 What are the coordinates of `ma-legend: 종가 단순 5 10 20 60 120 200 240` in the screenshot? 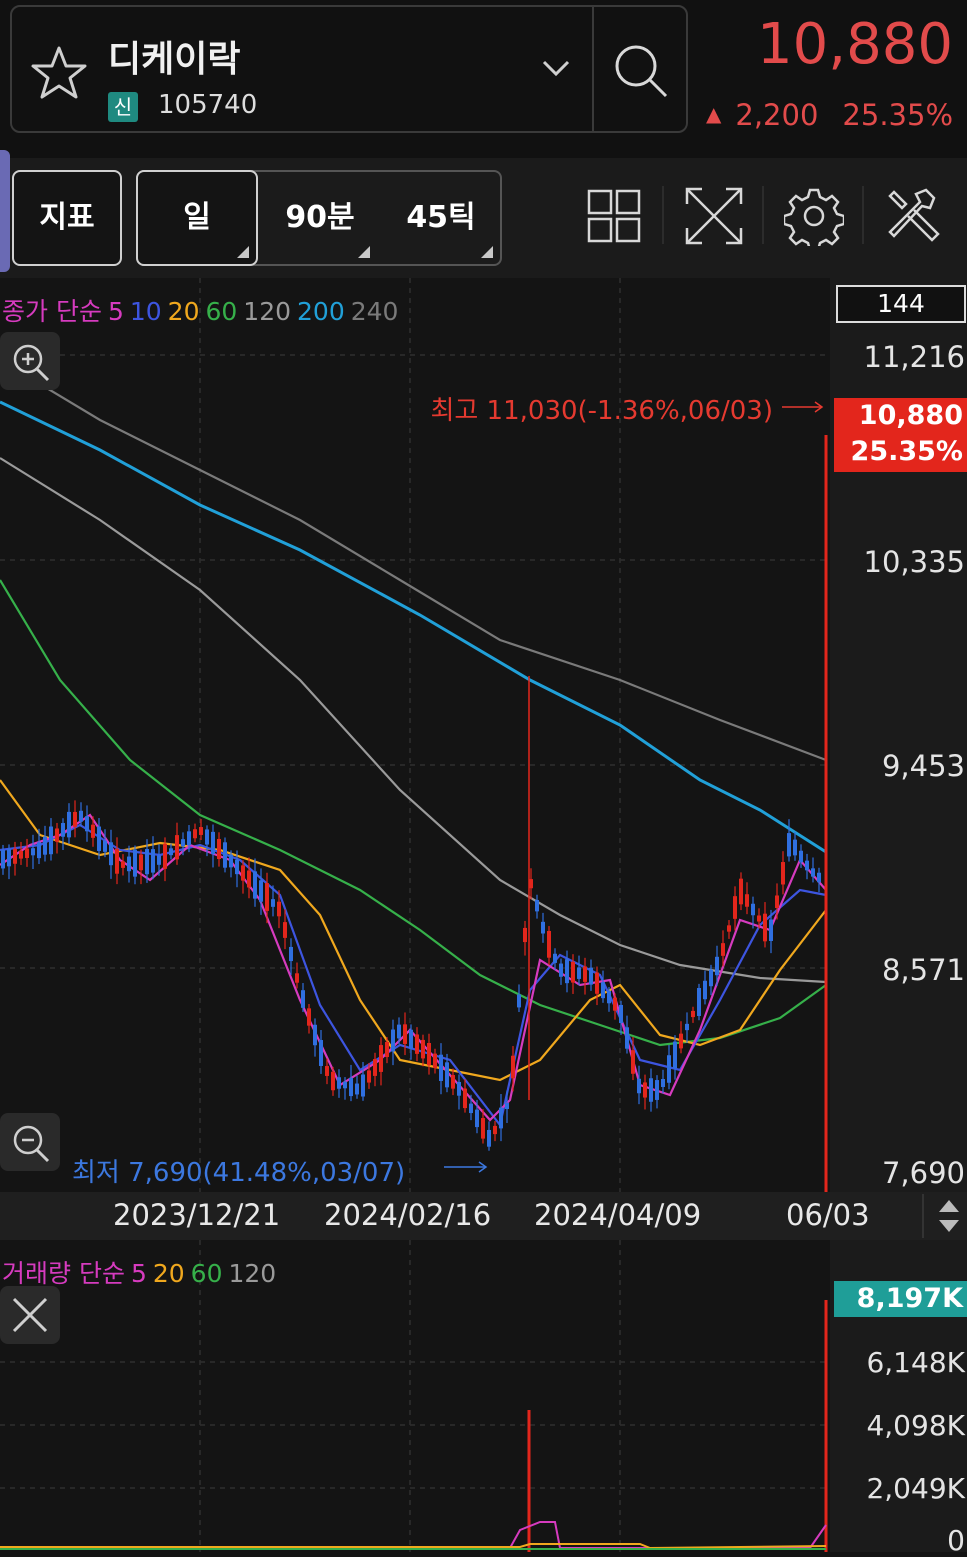 It's located at (203, 310).